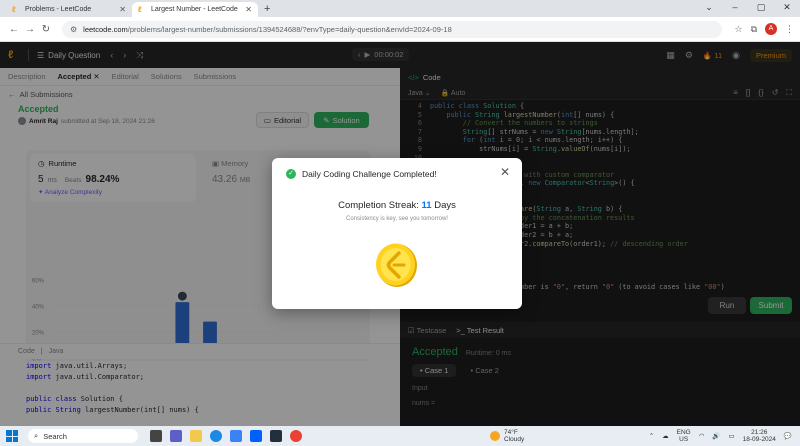 This screenshot has width=800, height=446. Describe the element at coordinates (73, 29) in the screenshot. I see `site-info-icon: ⚙` at that location.